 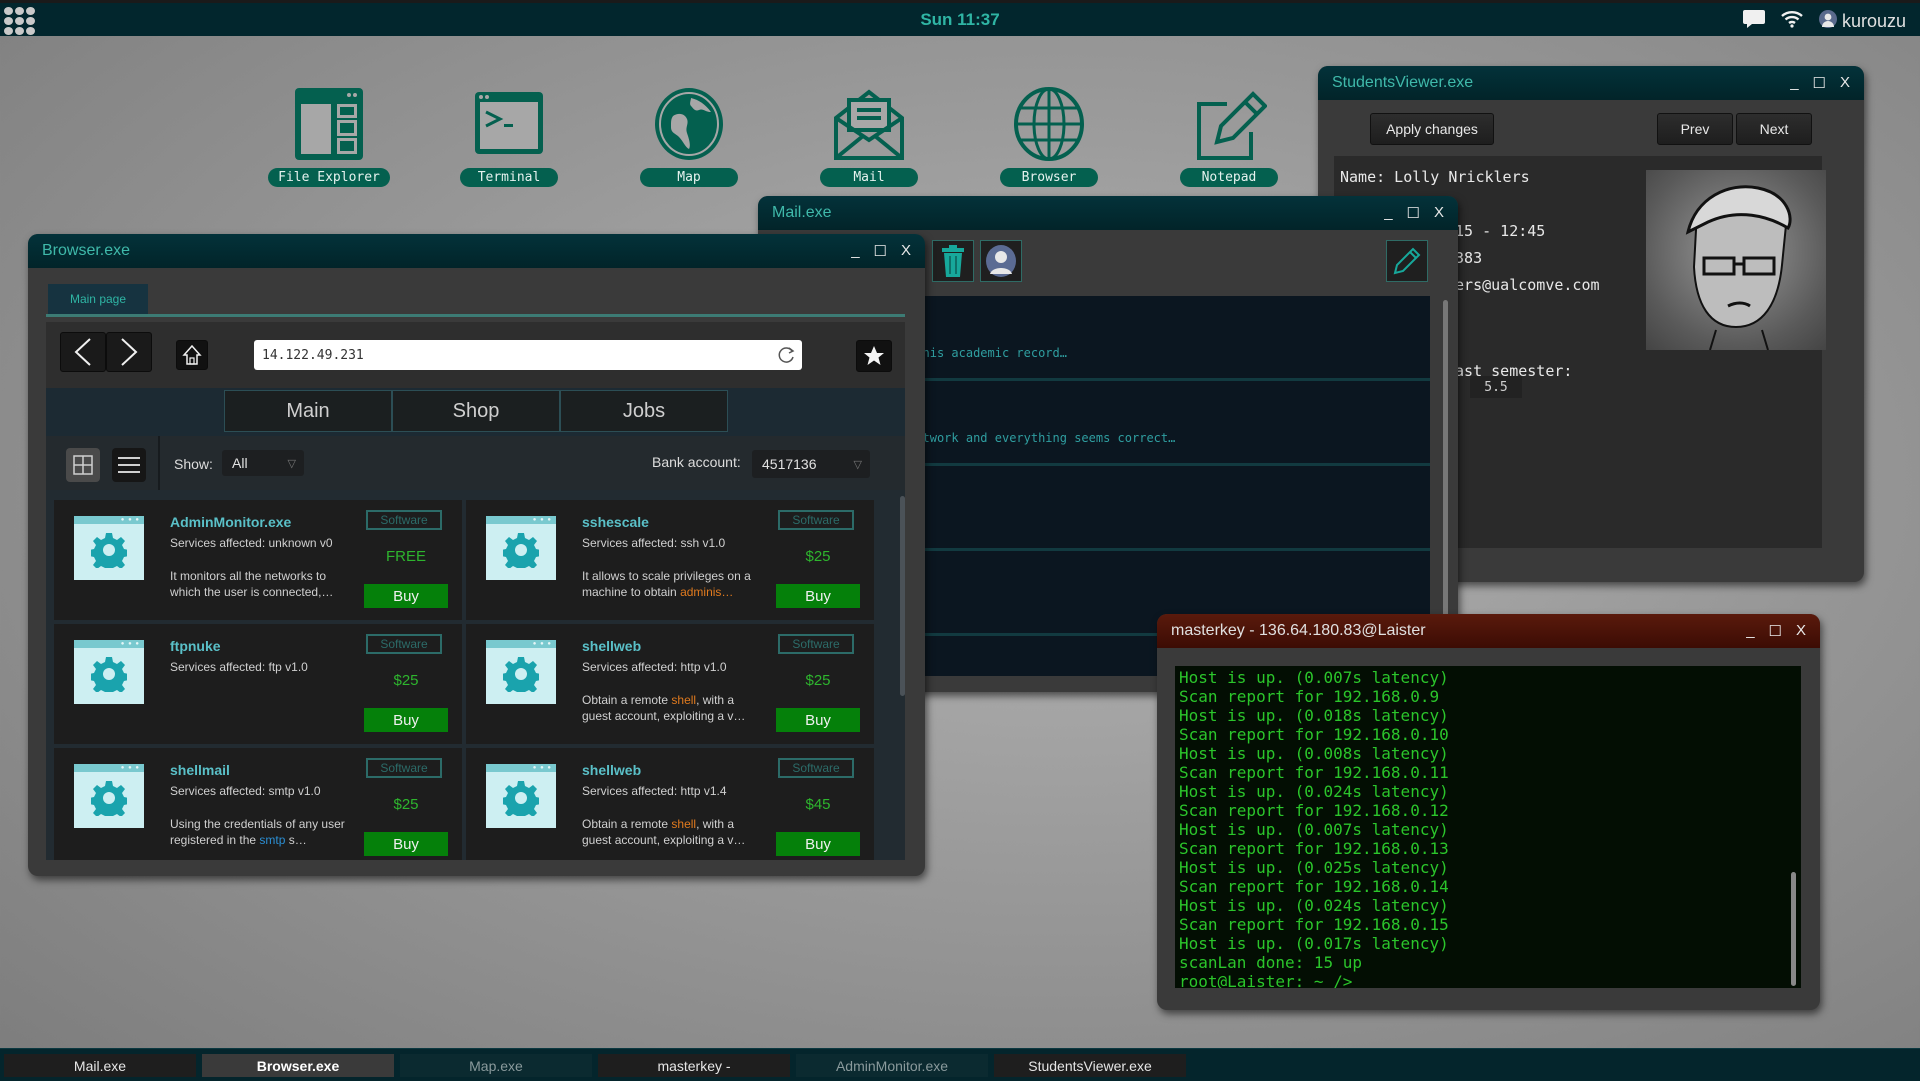 I want to click on mail-icon, so click(x=869, y=124).